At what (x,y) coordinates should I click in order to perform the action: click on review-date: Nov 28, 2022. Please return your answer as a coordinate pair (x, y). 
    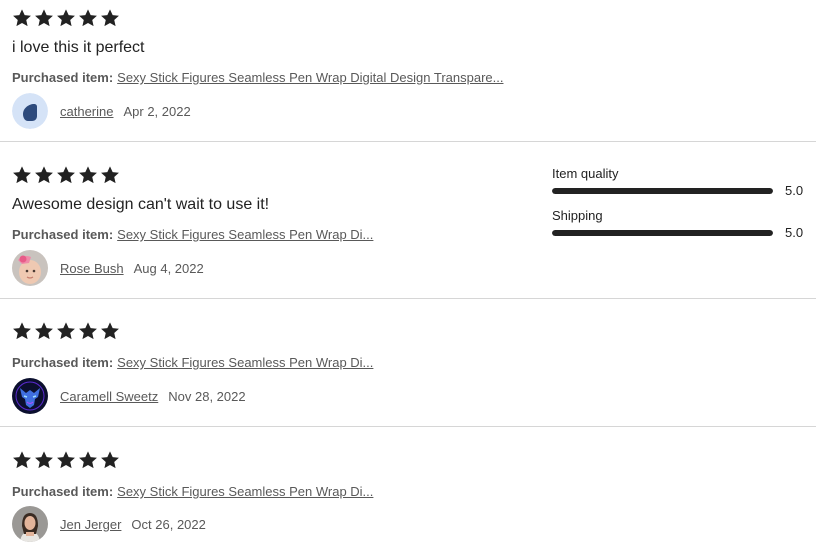
    Looking at the image, I should click on (207, 396).